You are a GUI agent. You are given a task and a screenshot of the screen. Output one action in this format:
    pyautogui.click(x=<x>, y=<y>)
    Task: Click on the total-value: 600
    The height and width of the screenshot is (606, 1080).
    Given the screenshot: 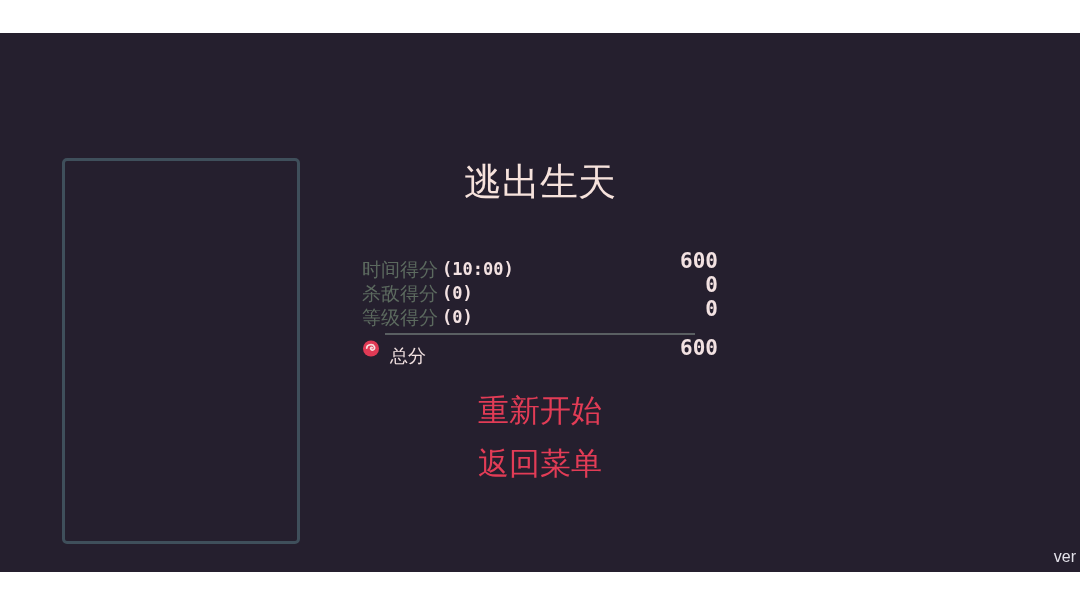 What is the action you would take?
    pyautogui.click(x=699, y=348)
    